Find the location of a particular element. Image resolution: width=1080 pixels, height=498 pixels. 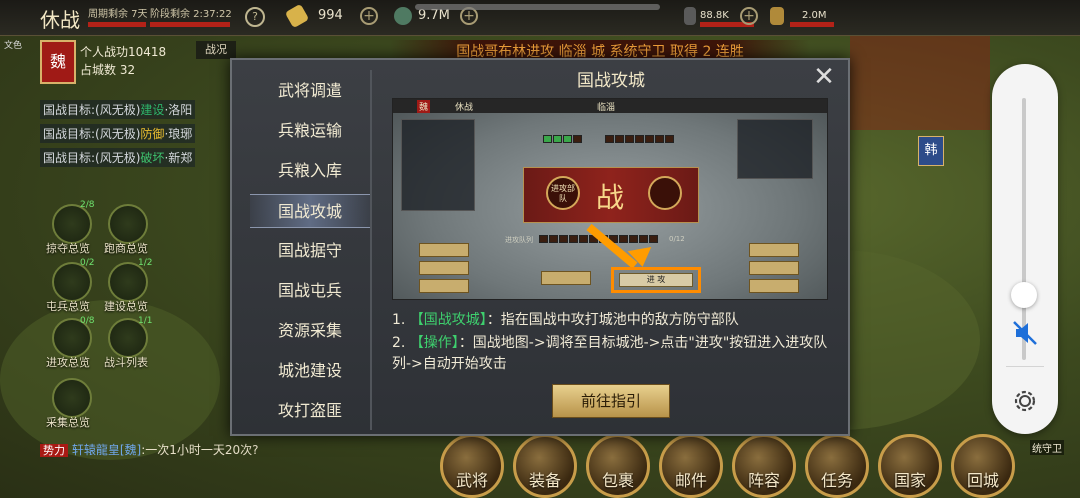

dialog-title: 国战攻城 is located at coordinates (611, 81).